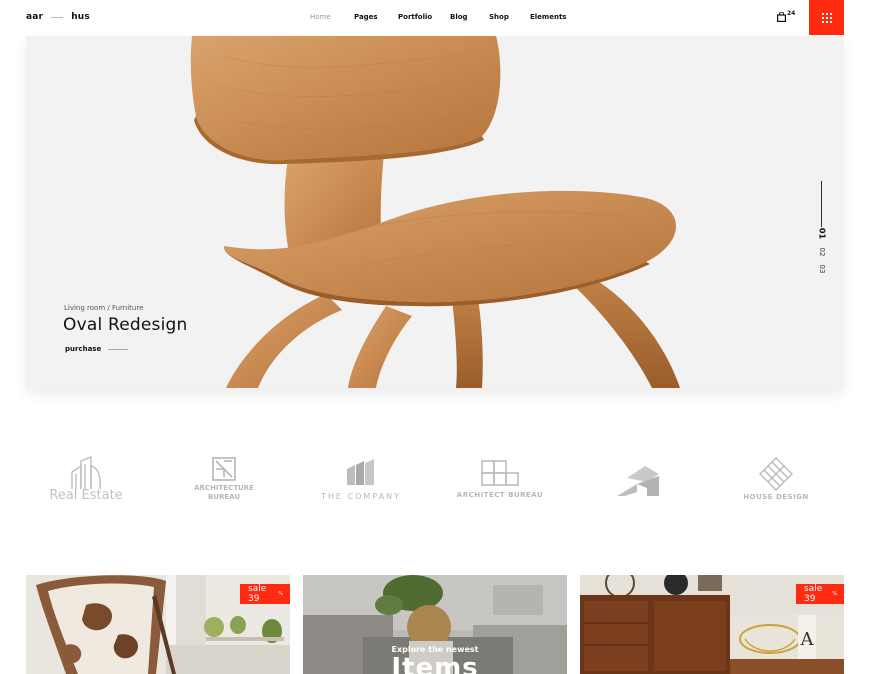 The image size is (870, 674). Describe the element at coordinates (776, 474) in the screenshot. I see `diamond-icon` at that location.